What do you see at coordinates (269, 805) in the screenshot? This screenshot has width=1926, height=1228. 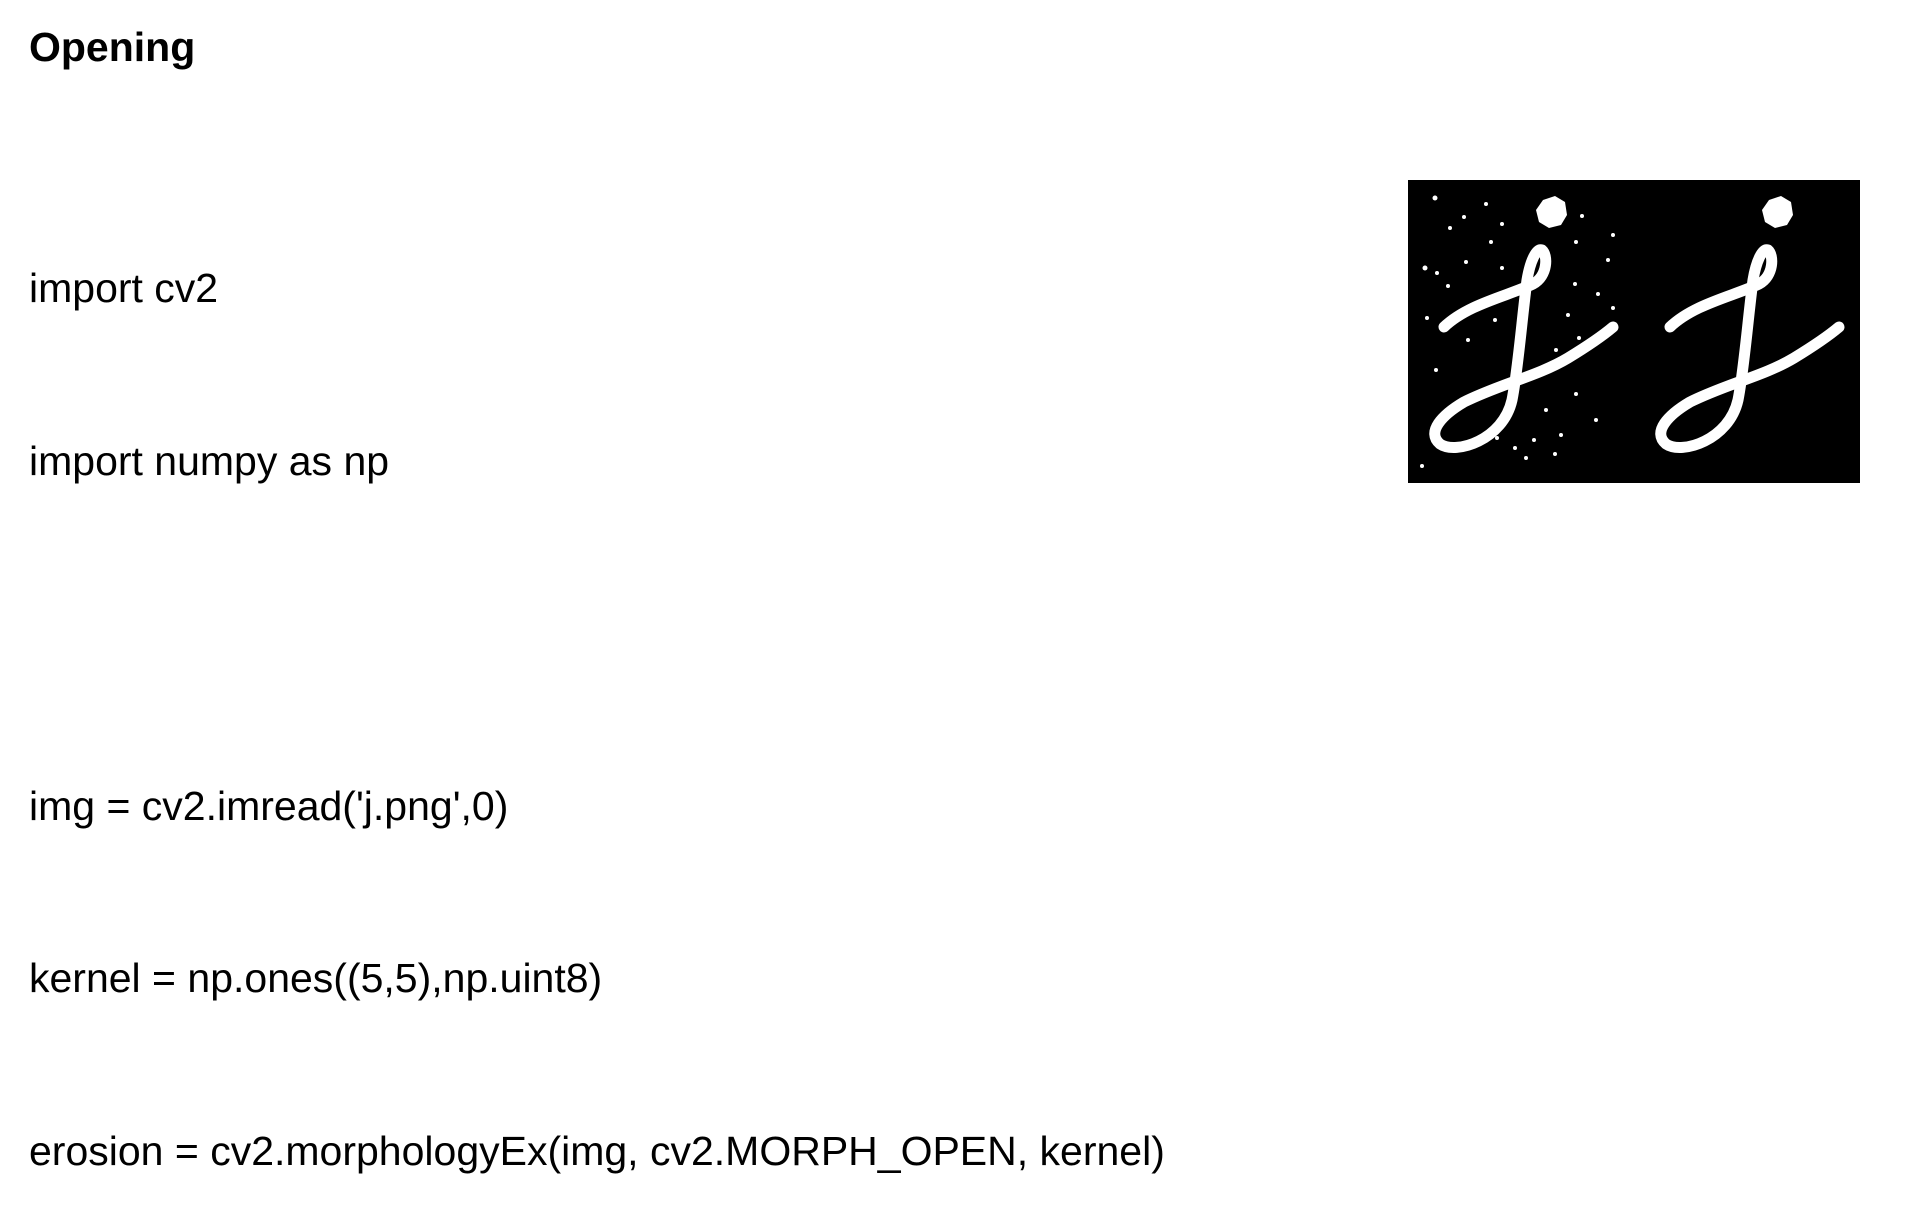 I see `code-line-4: img = cv2.imread('j.png',0)` at bounding box center [269, 805].